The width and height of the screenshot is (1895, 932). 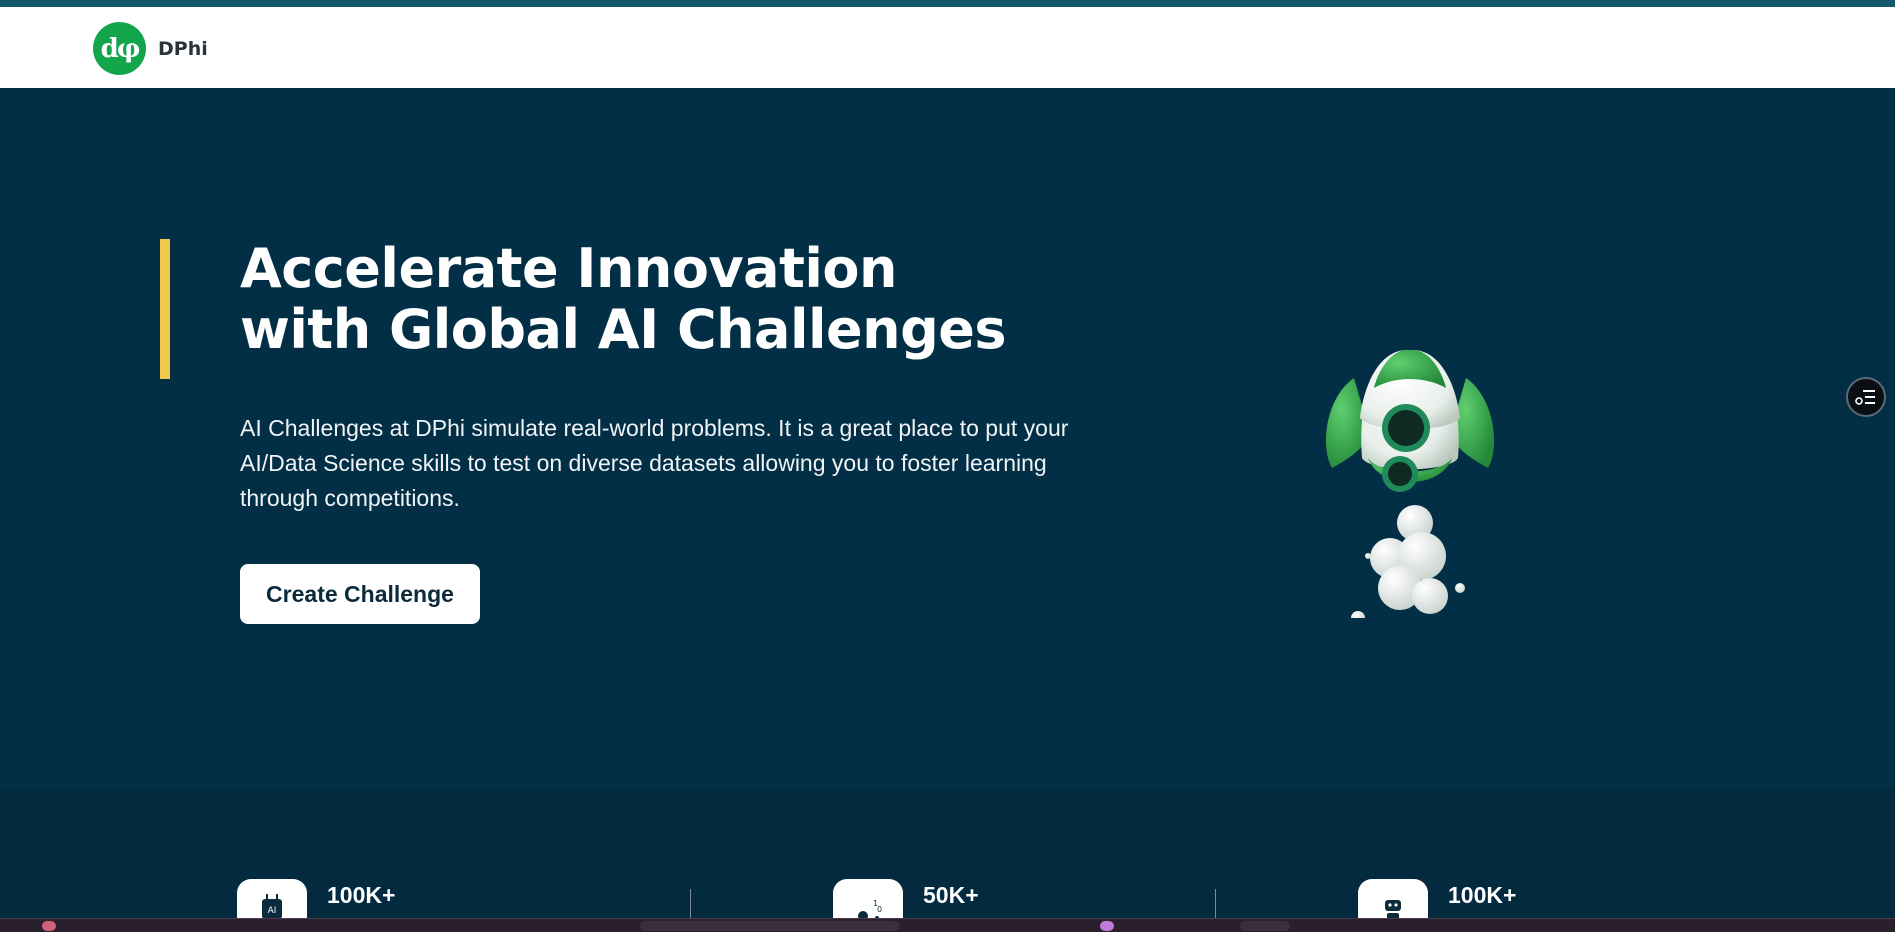 I want to click on top-accent-bar, so click(x=947, y=3).